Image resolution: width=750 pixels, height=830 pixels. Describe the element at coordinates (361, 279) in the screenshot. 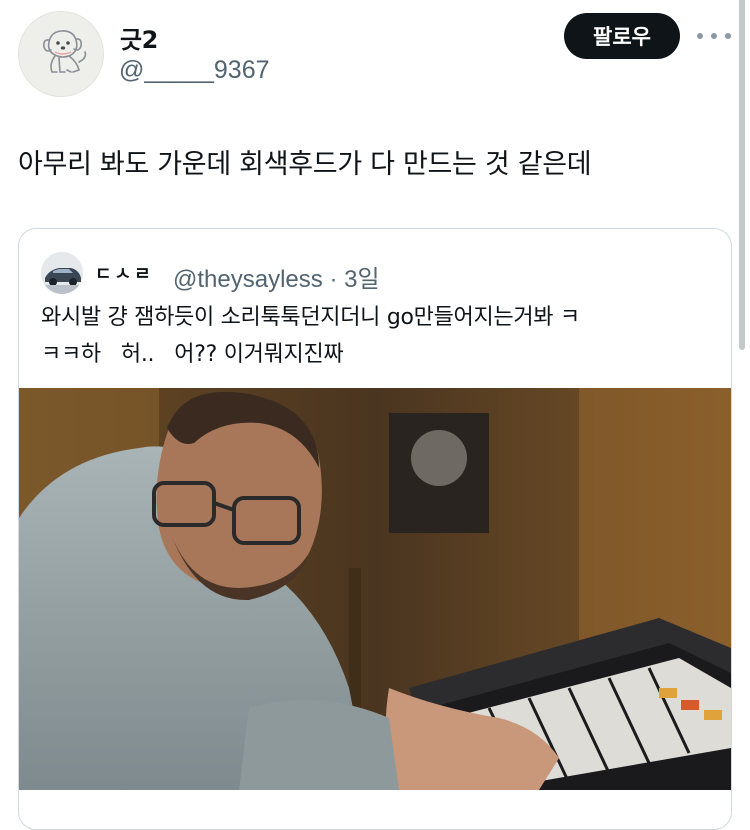

I see `quoted-timestamp: 3일` at that location.